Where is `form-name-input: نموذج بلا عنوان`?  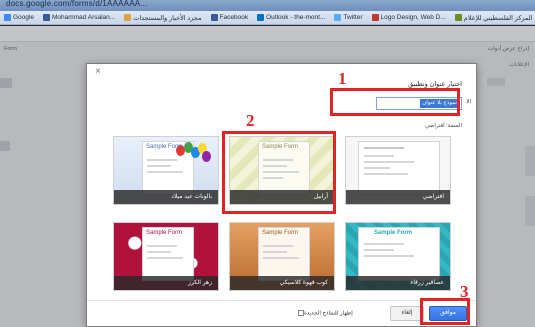 form-name-input: نموذج بلا عنوان is located at coordinates (419, 103).